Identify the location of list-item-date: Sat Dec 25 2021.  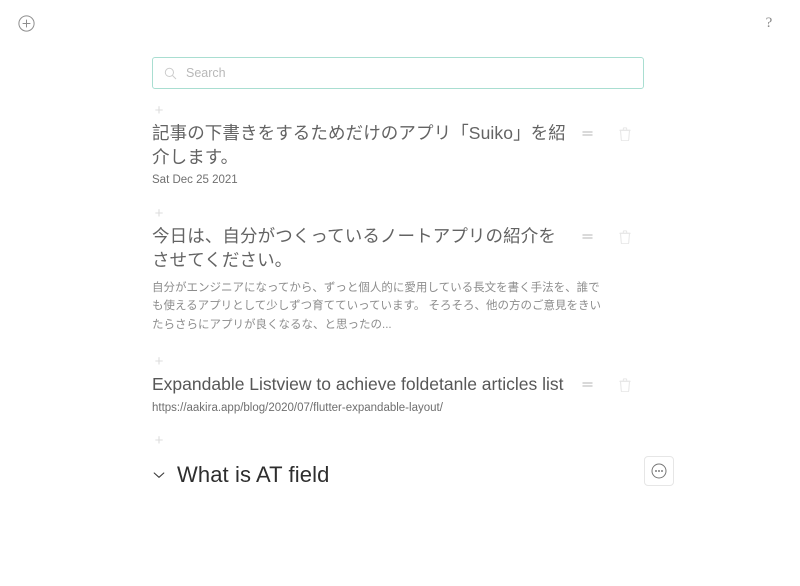
(195, 180).